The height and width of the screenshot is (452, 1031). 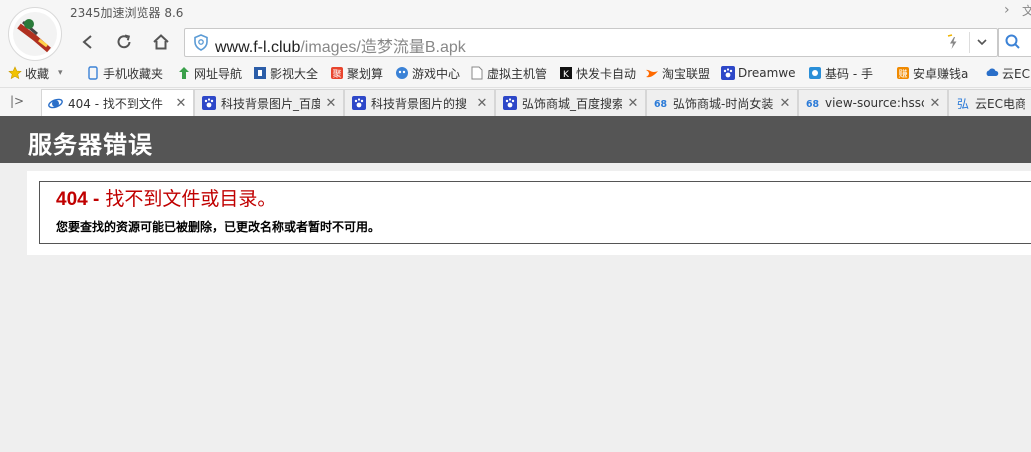 What do you see at coordinates (652, 73) in the screenshot?
I see `taobao-icon` at bounding box center [652, 73].